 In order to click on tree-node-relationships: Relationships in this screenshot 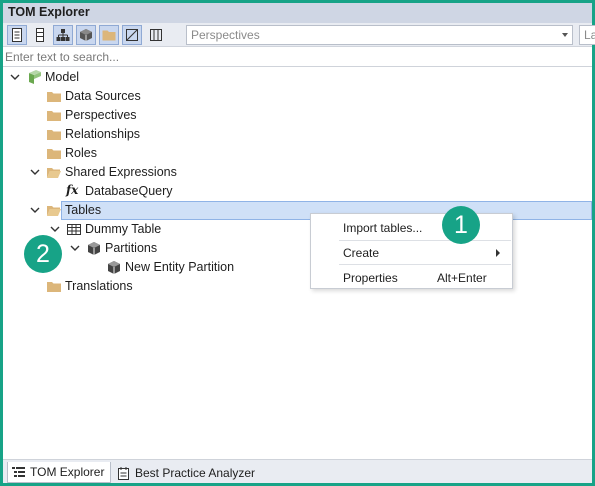, I will do `click(297, 134)`.